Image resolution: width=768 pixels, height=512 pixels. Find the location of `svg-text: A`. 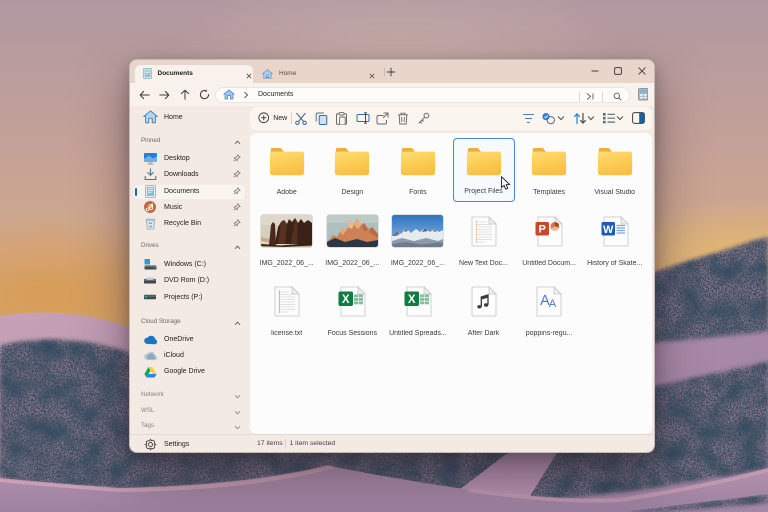

svg-text: A is located at coordinates (553, 304).